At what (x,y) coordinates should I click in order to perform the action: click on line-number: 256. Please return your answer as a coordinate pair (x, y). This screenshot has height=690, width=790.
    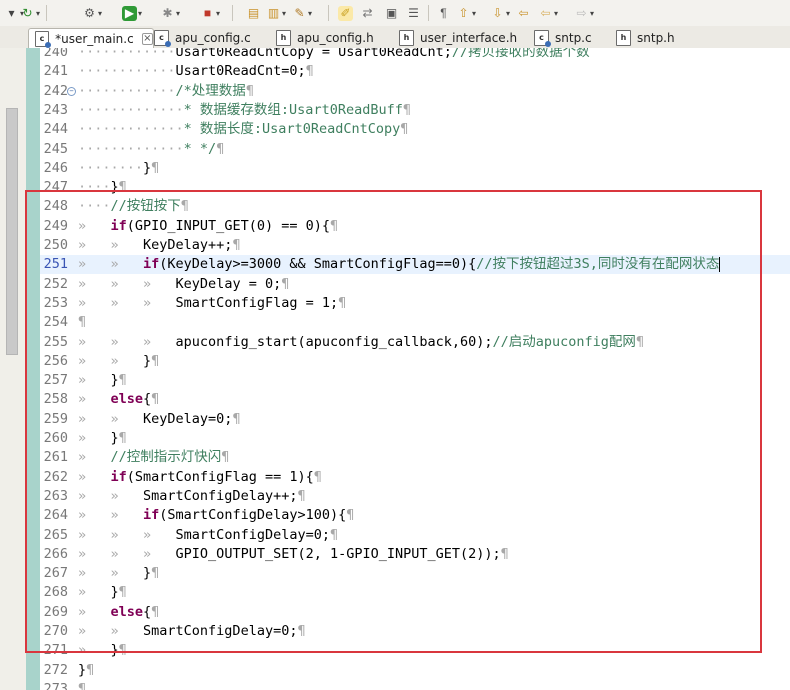
    Looking at the image, I should click on (55, 360).